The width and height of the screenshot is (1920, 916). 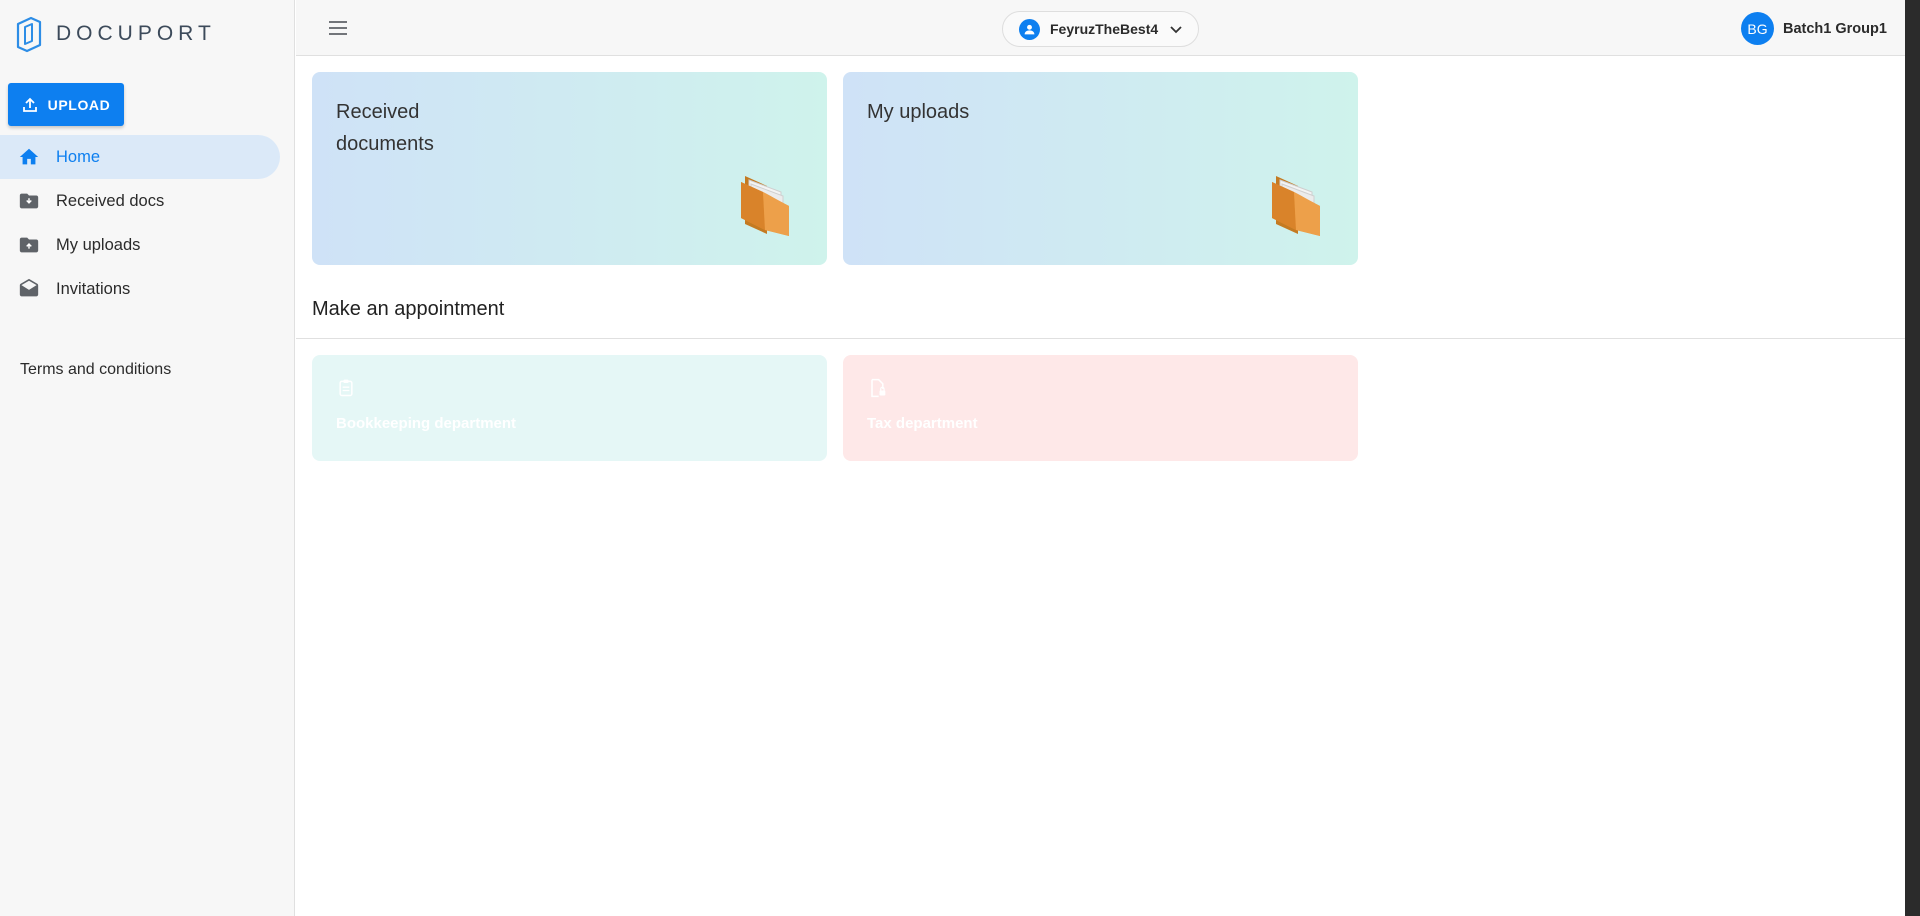 I want to click on sidebar-item-label: Invitations, so click(x=93, y=288).